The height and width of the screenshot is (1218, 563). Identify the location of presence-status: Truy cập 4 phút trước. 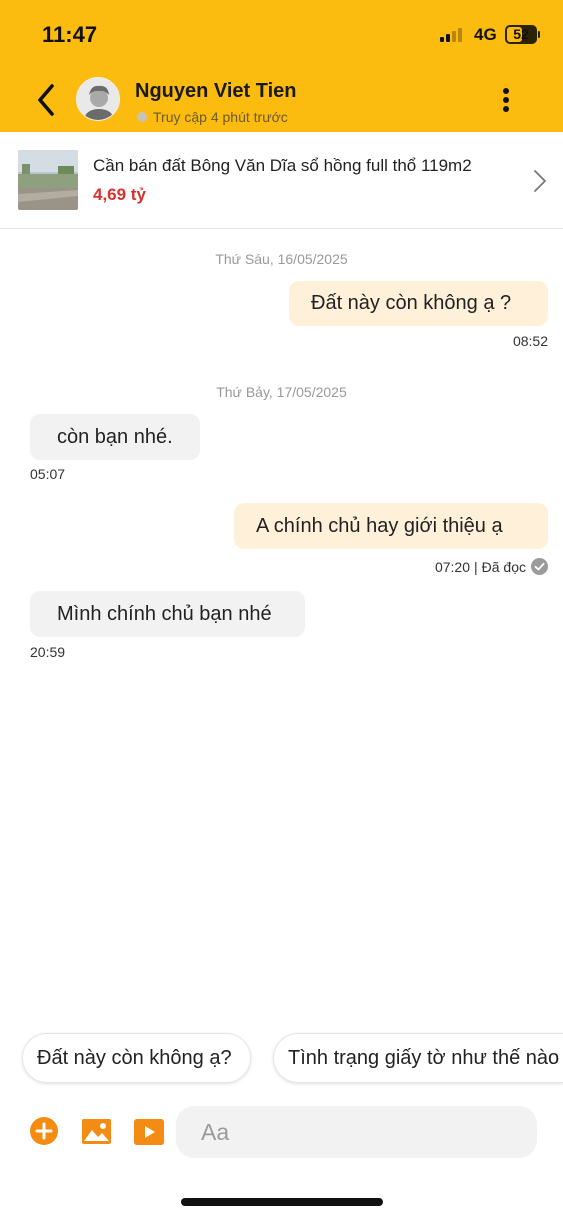
(212, 117).